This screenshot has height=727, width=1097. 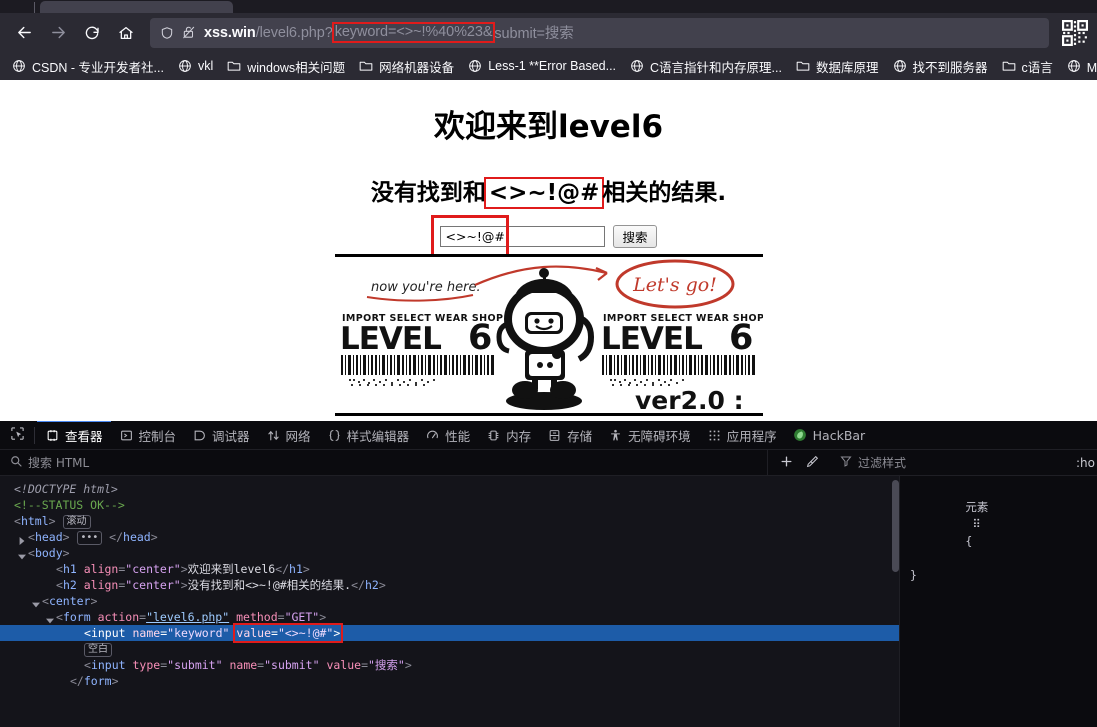 What do you see at coordinates (306, 569) in the screenshot?
I see `markup-token: >` at bounding box center [306, 569].